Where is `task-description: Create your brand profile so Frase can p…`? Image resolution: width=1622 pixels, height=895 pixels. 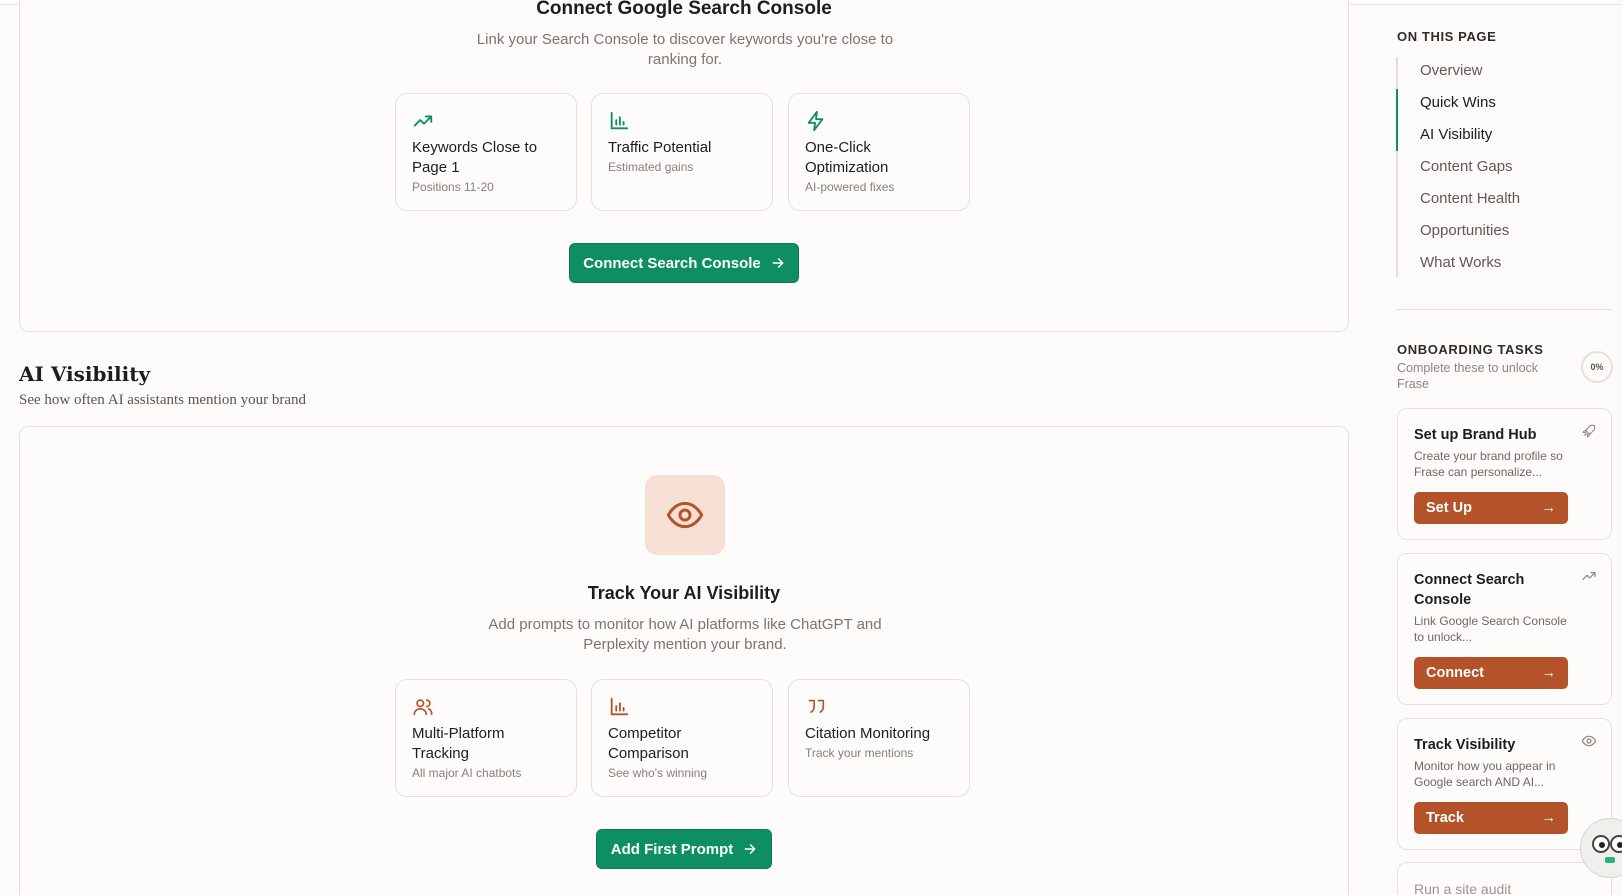
task-description: Create your brand profile so Frase can p… is located at coordinates (1488, 464).